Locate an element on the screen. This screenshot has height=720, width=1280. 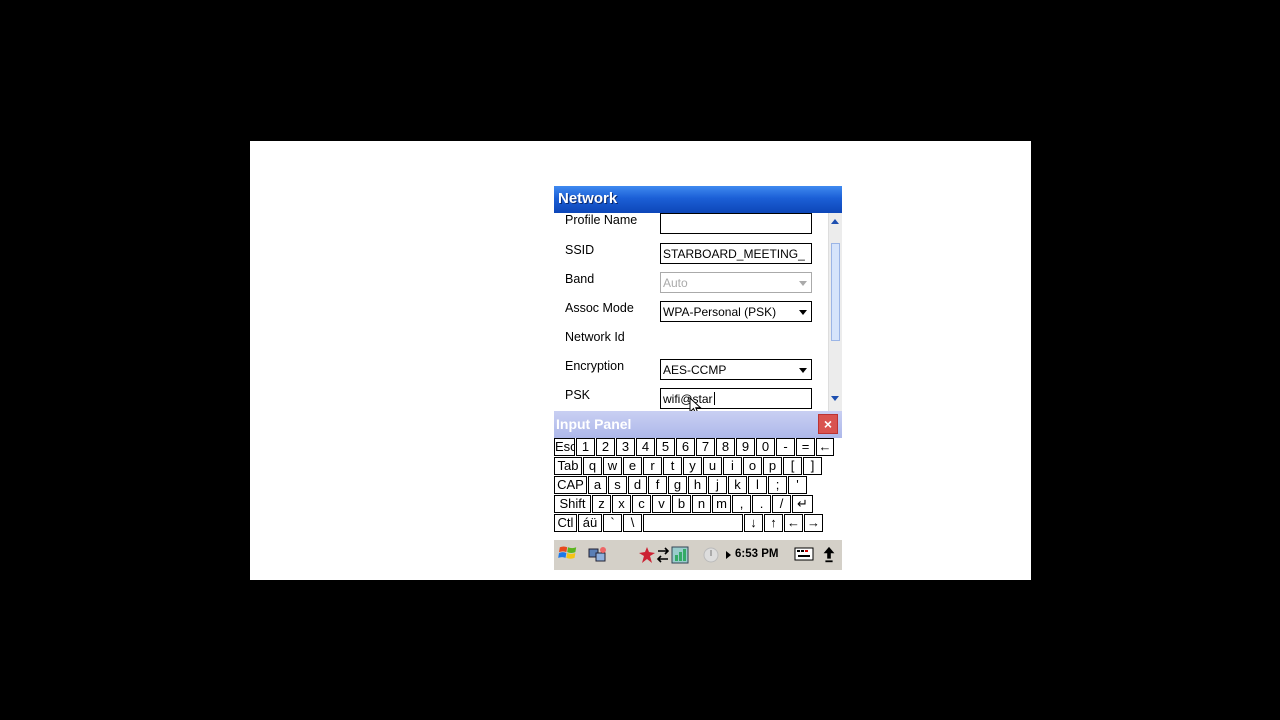
assoc-mode-dropdown: WPA-Personal (PSK) is located at coordinates (736, 311).